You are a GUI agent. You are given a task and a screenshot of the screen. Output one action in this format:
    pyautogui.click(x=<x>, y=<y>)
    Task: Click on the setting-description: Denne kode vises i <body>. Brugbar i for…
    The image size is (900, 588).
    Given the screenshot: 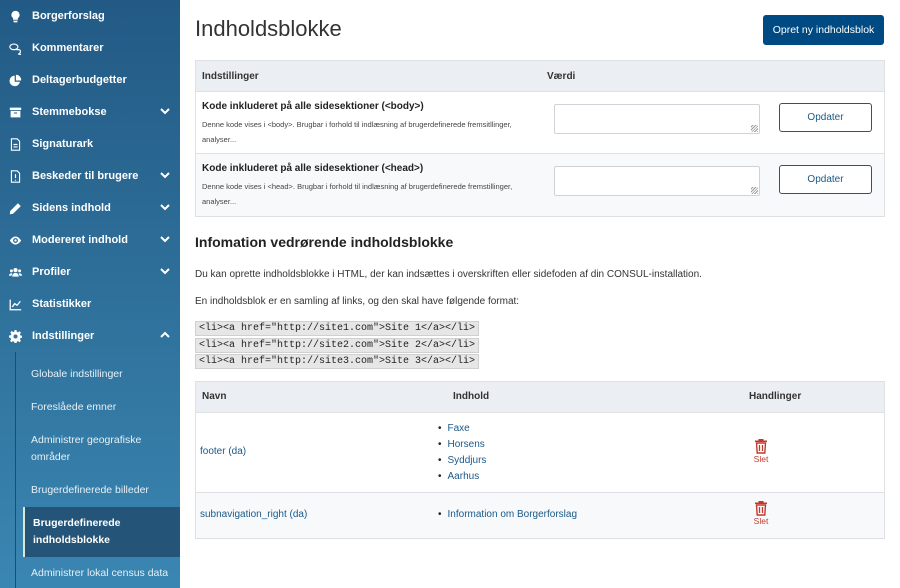 What is the action you would take?
    pyautogui.click(x=357, y=132)
    